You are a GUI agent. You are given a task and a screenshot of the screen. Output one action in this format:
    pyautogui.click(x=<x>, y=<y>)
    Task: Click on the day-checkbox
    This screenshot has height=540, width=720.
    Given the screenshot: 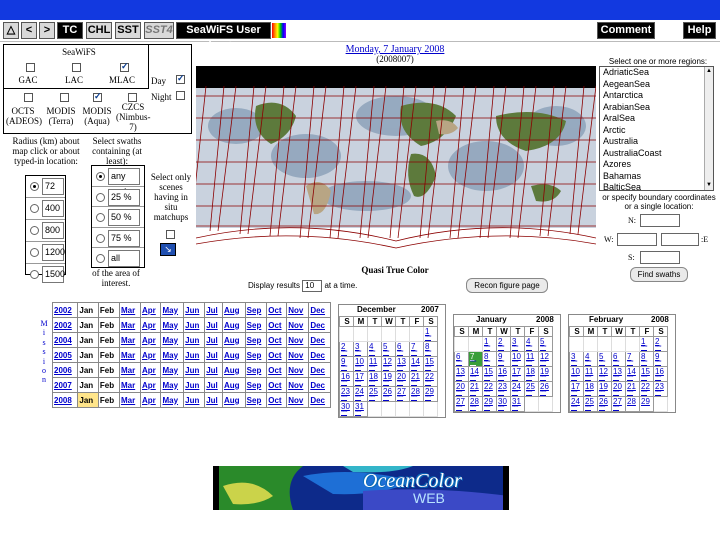 What is the action you would take?
    pyautogui.click(x=180, y=78)
    